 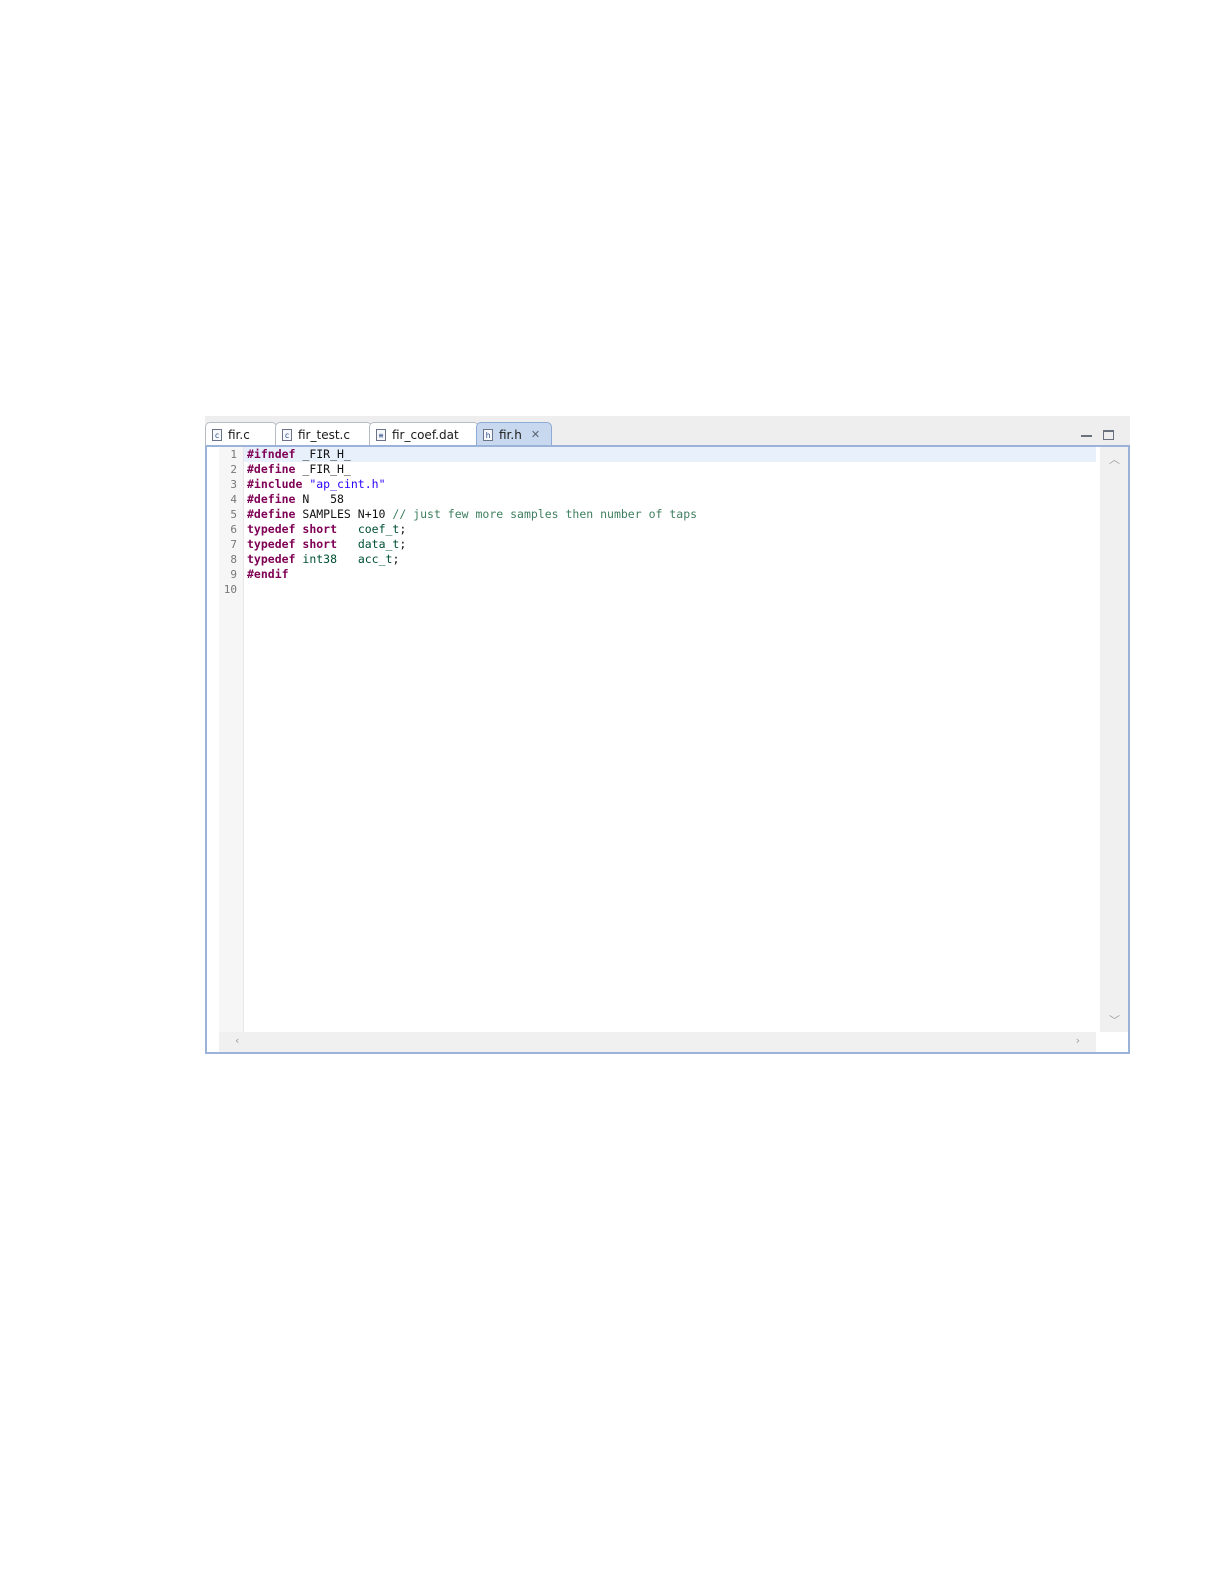 I want to click on code-token: acc_t, so click(x=375, y=559).